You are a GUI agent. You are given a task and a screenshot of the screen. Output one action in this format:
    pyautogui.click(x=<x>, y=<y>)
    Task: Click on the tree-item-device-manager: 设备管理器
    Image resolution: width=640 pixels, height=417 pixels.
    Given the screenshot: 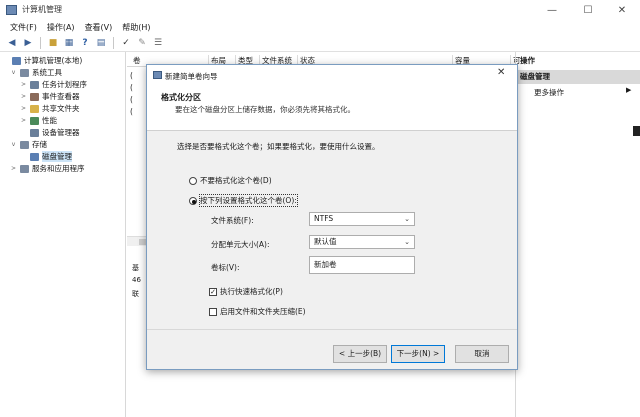 What is the action you would take?
    pyautogui.click(x=50, y=132)
    